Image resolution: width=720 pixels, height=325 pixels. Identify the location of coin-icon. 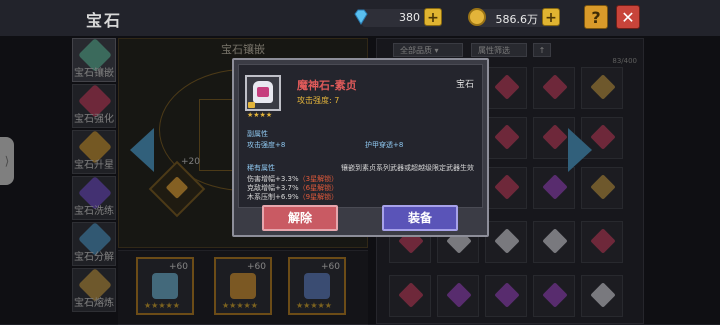
(477, 17).